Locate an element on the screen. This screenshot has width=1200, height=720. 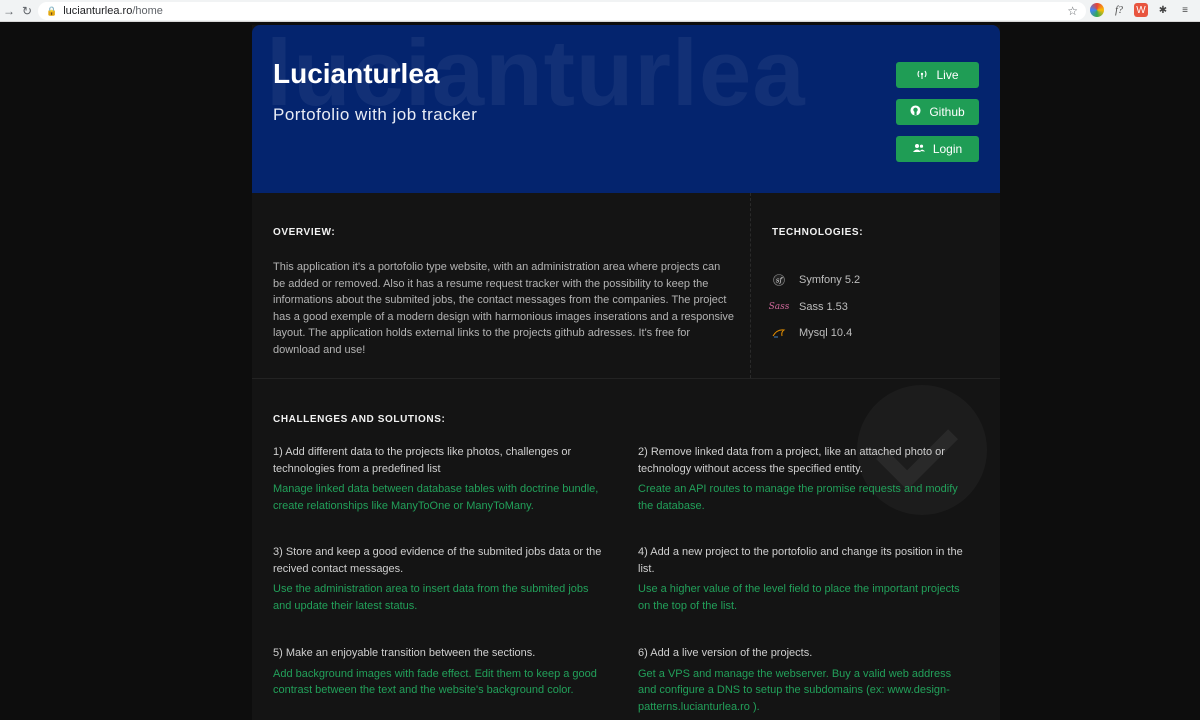
live-button-label: Live is located at coordinates (947, 75).